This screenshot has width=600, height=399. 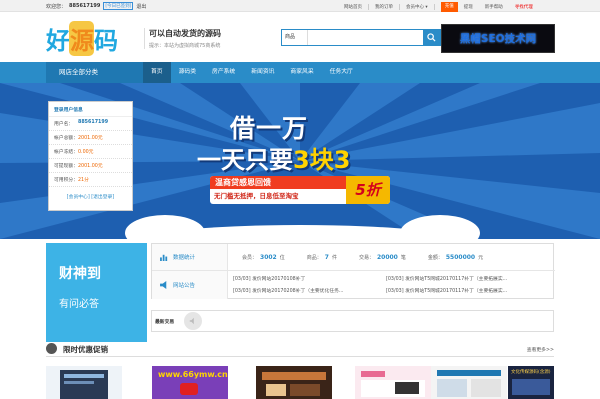 I want to click on qa-title: 财神到, so click(x=80, y=274).